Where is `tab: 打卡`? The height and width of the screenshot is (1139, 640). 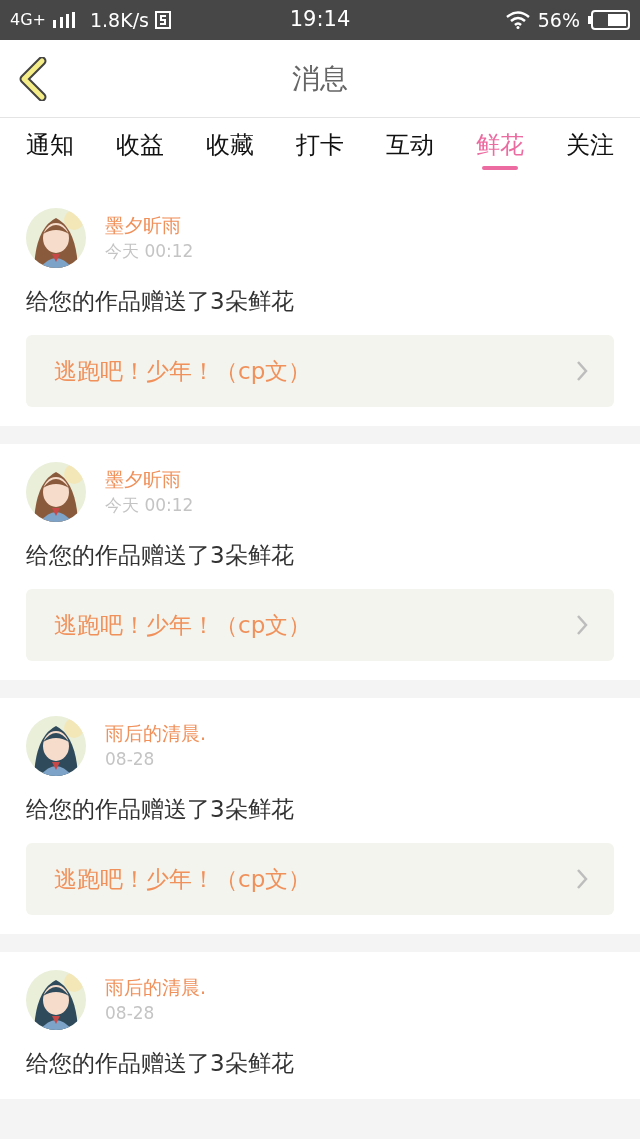
tab: 打卡 is located at coordinates (320, 154).